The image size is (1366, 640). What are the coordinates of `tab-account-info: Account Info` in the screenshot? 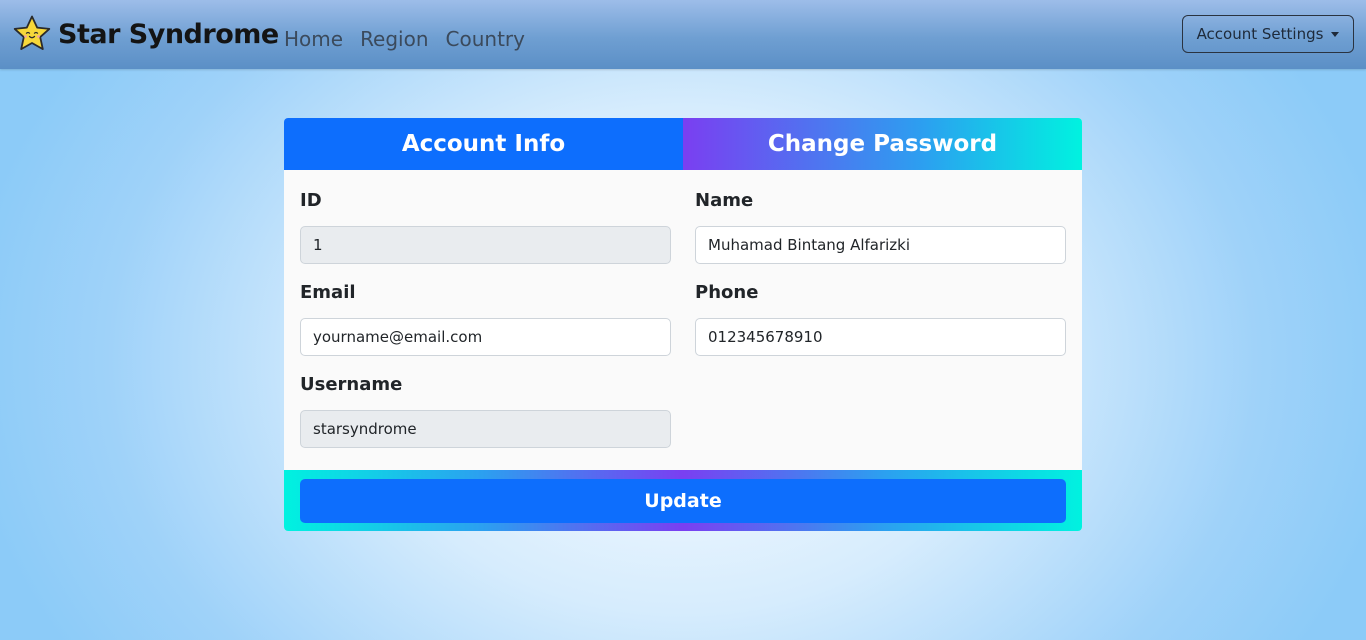 It's located at (483, 144).